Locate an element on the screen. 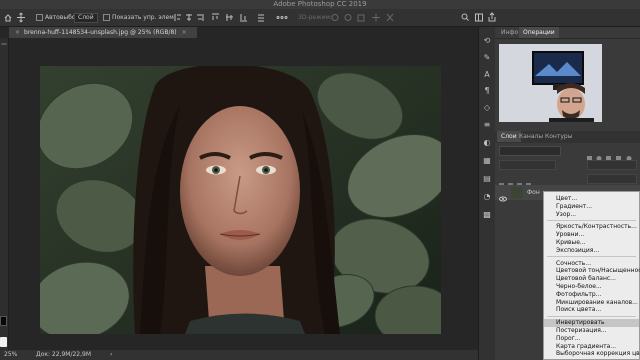  webcam-overlay is located at coordinates (550, 83).